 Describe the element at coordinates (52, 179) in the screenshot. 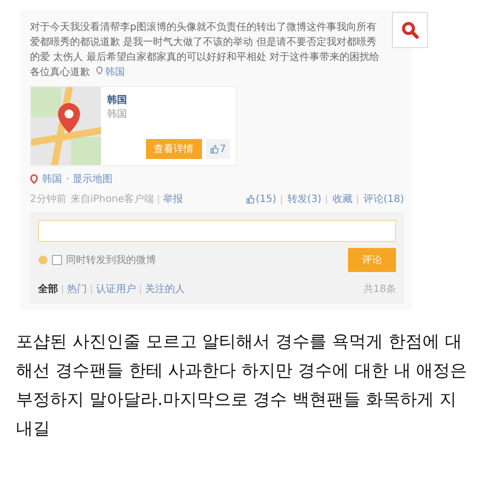

I see `place-label: 韩国` at that location.